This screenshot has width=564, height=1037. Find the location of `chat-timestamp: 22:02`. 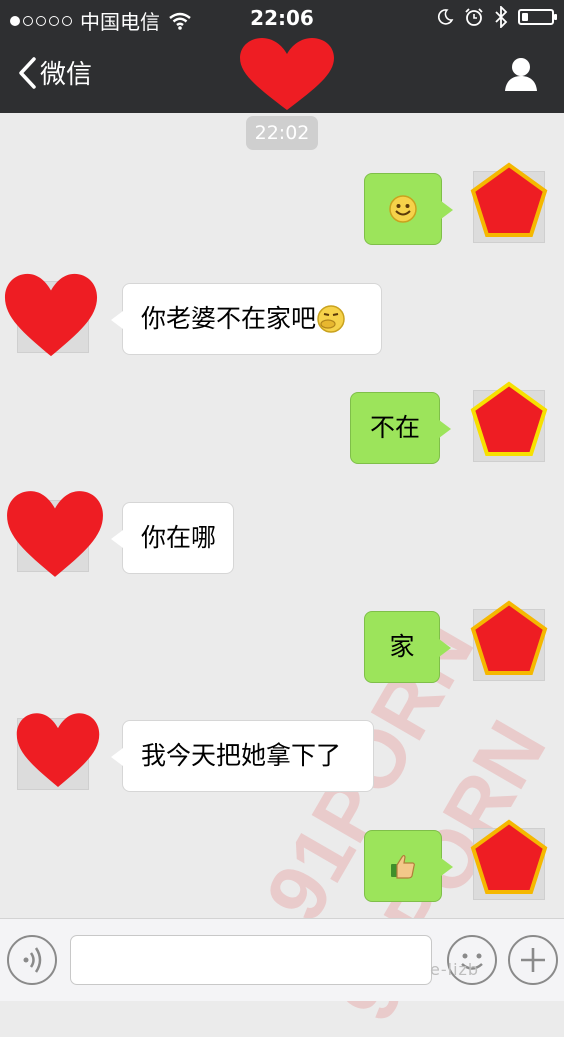

chat-timestamp: 22:02 is located at coordinates (282, 133).